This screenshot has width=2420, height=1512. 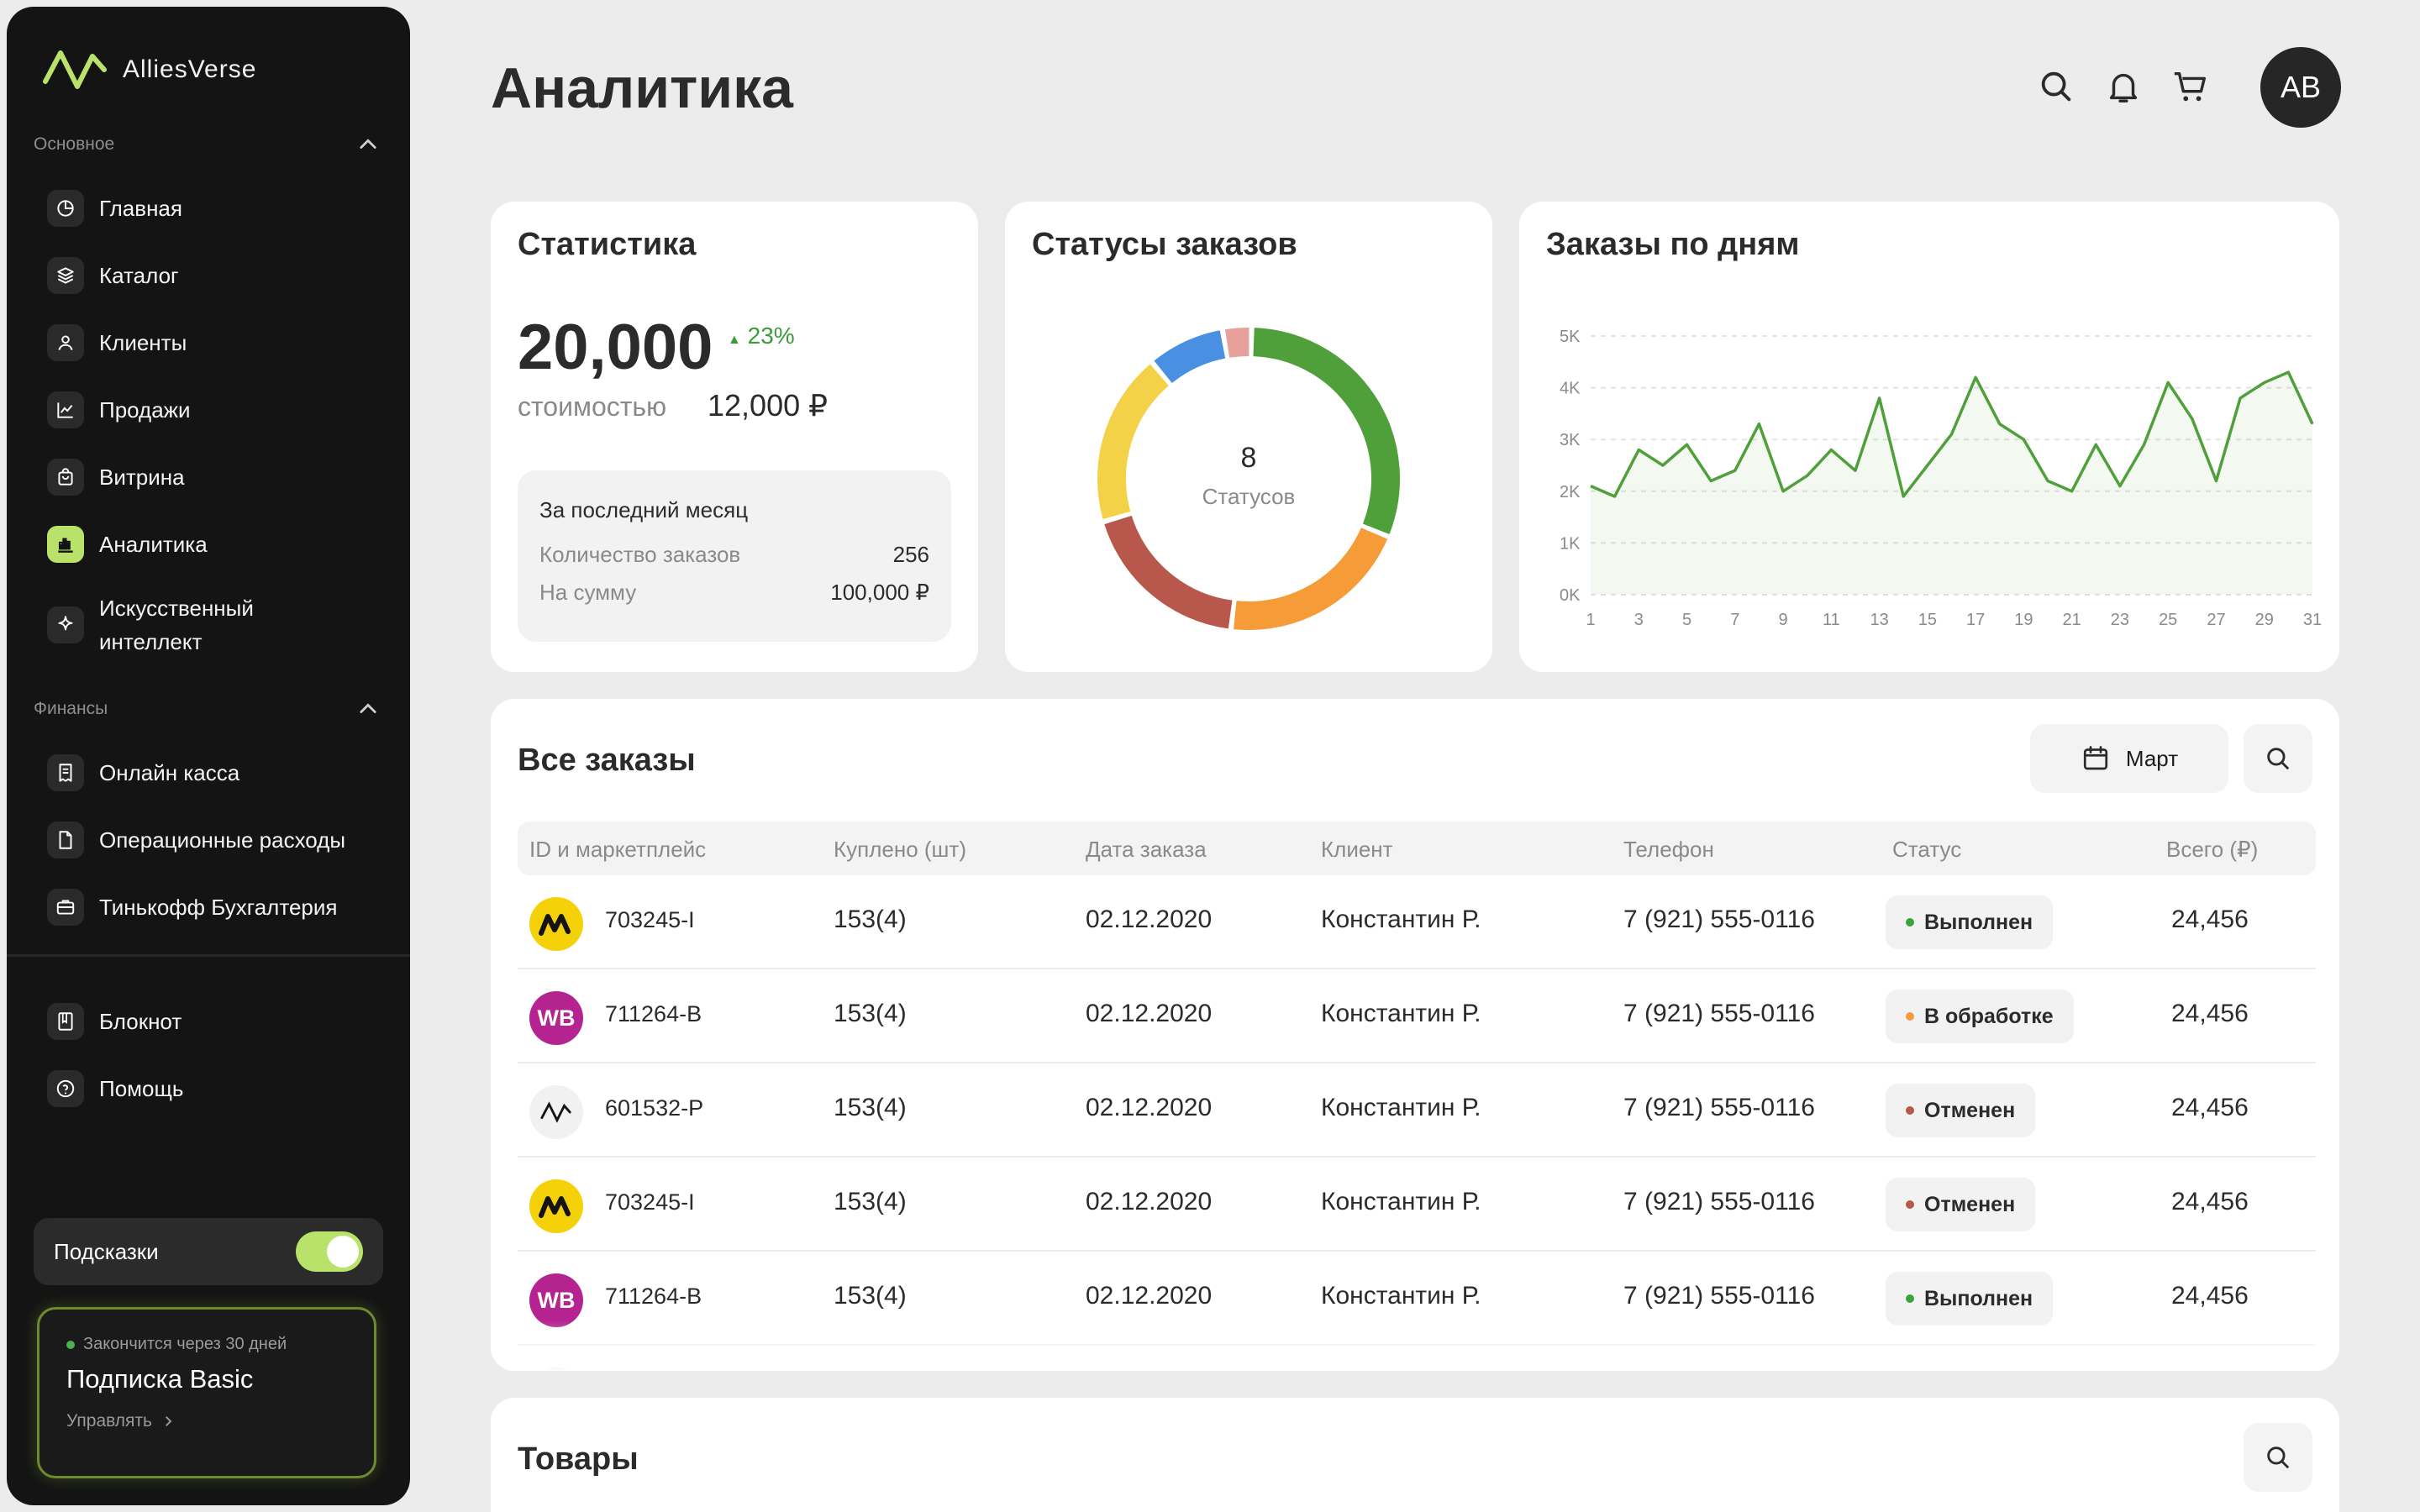 I want to click on orders-search-button, so click(x=2278, y=758).